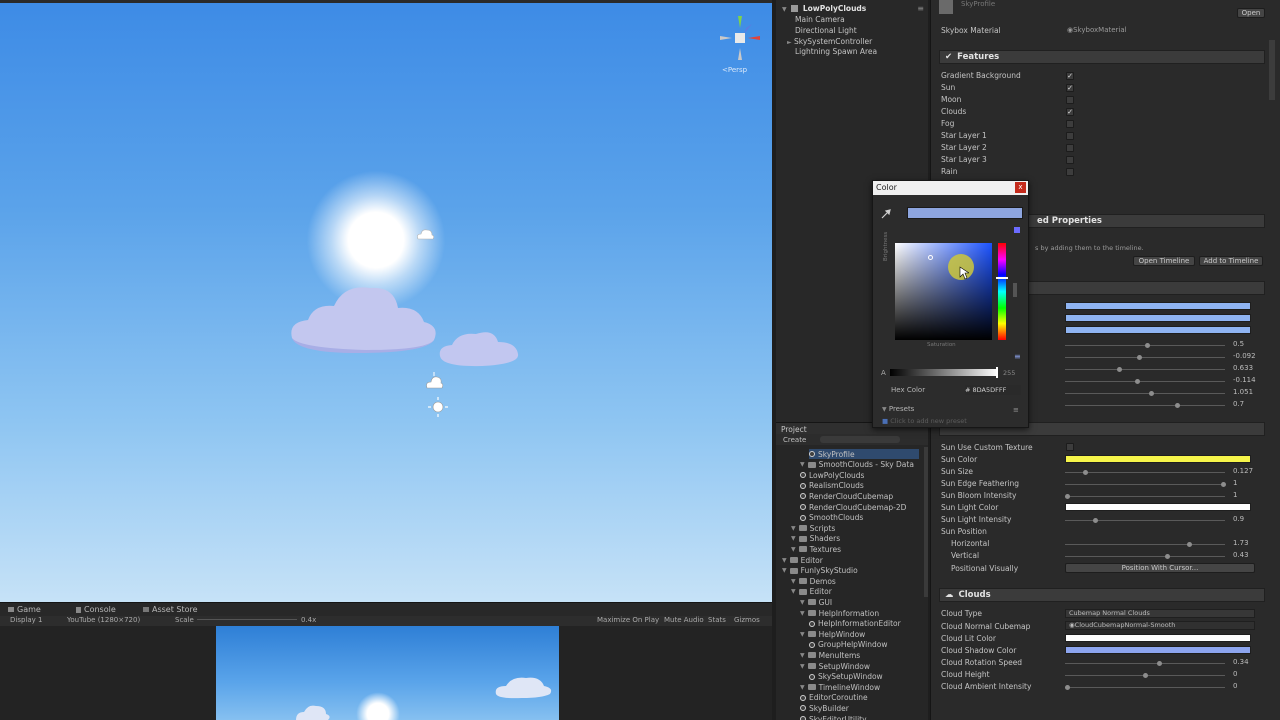 This screenshot has width=1280, height=720. What do you see at coordinates (1002, 278) in the screenshot?
I see `hue-slider-handle` at bounding box center [1002, 278].